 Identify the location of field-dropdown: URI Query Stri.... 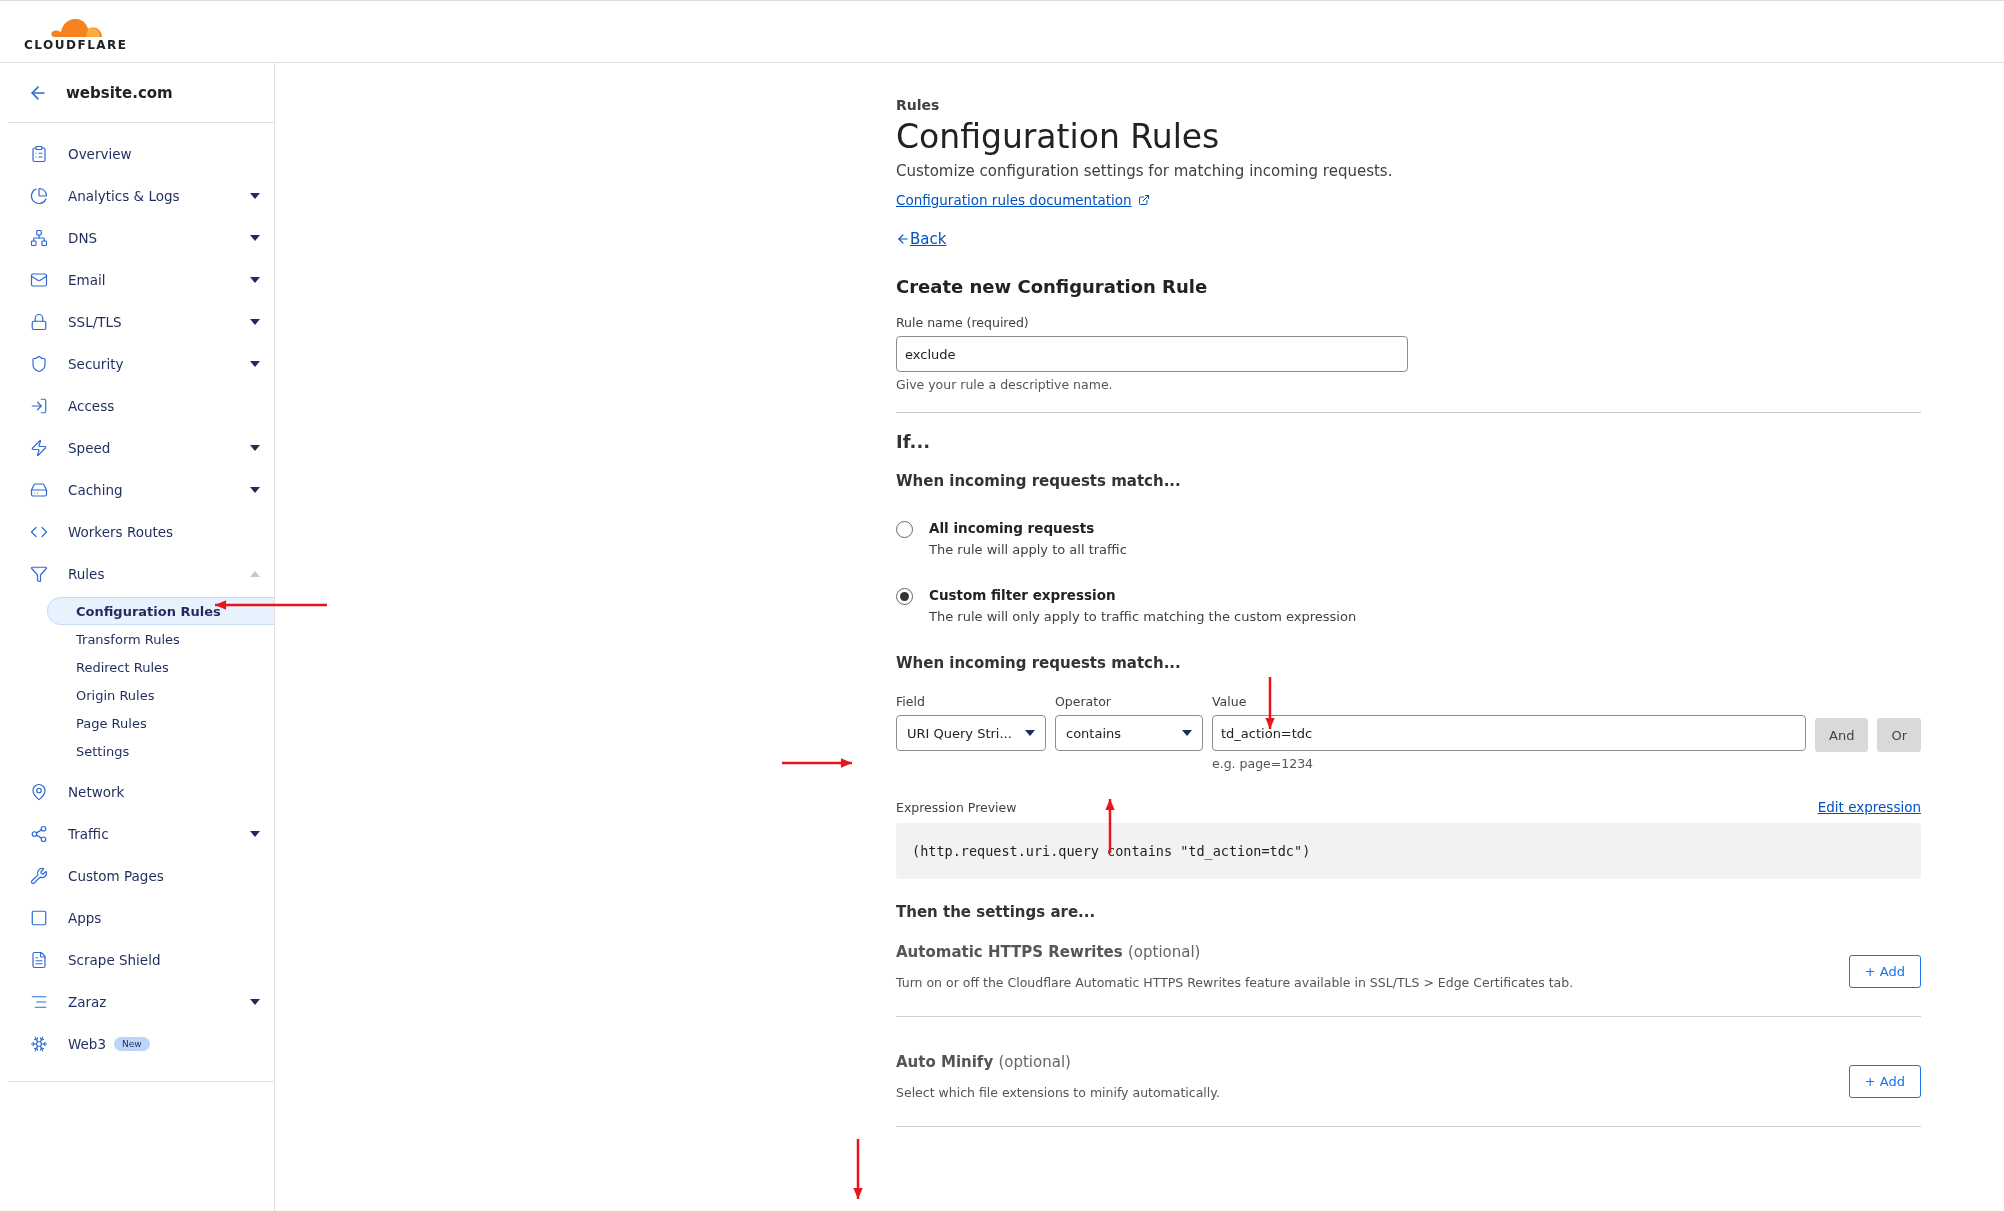
(971, 733).